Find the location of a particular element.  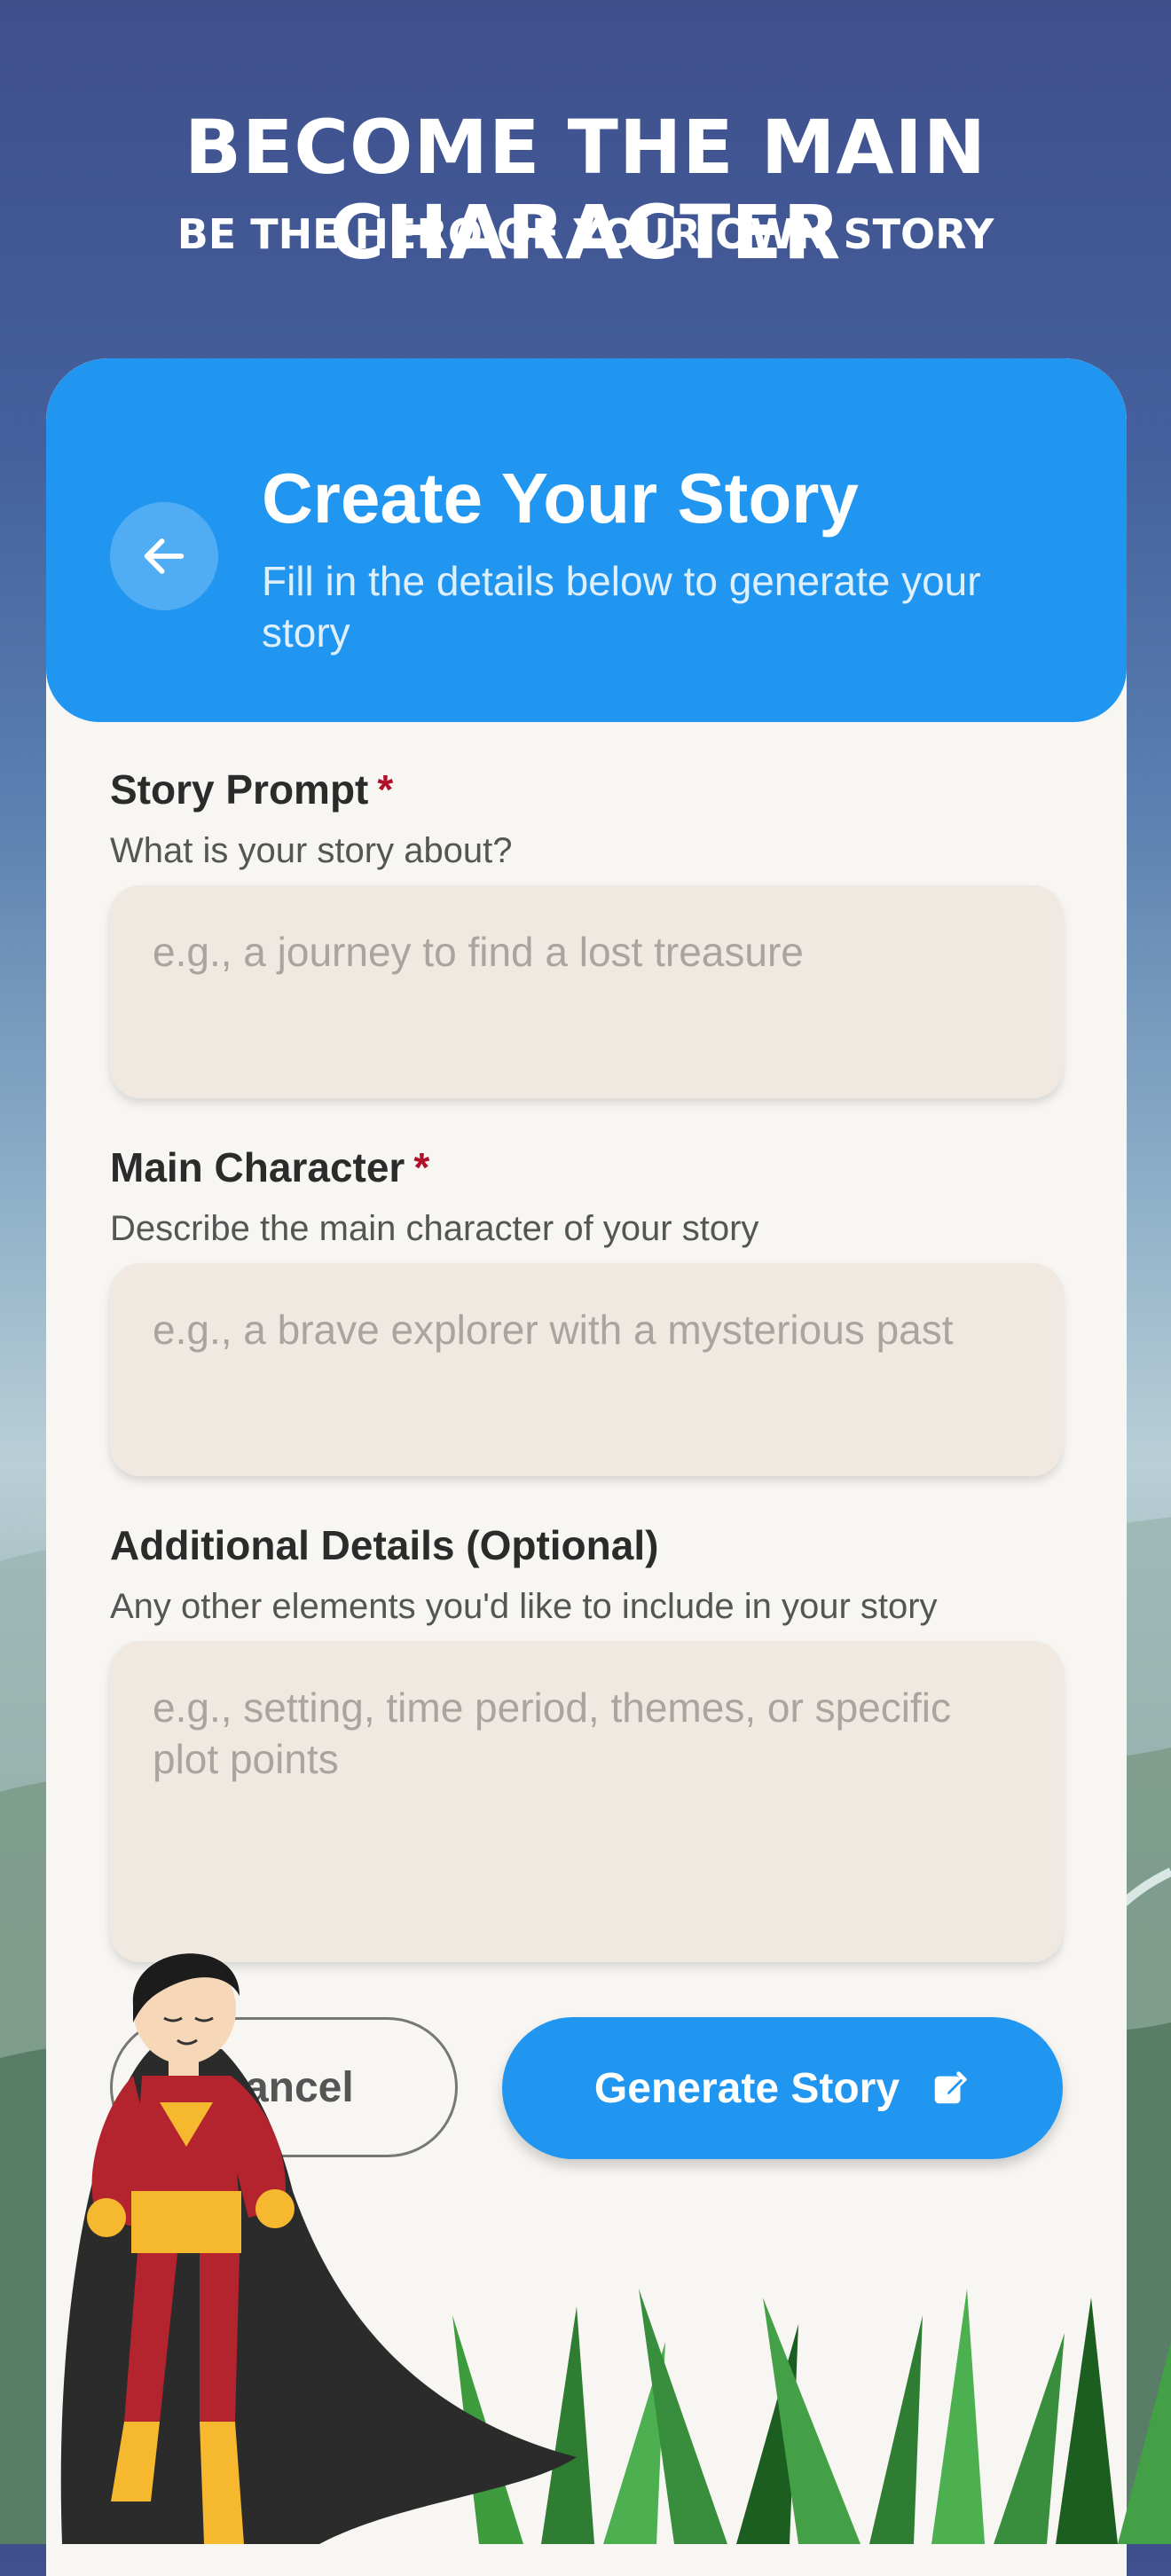

generate-story-label: Generate Story is located at coordinates (746, 2088).